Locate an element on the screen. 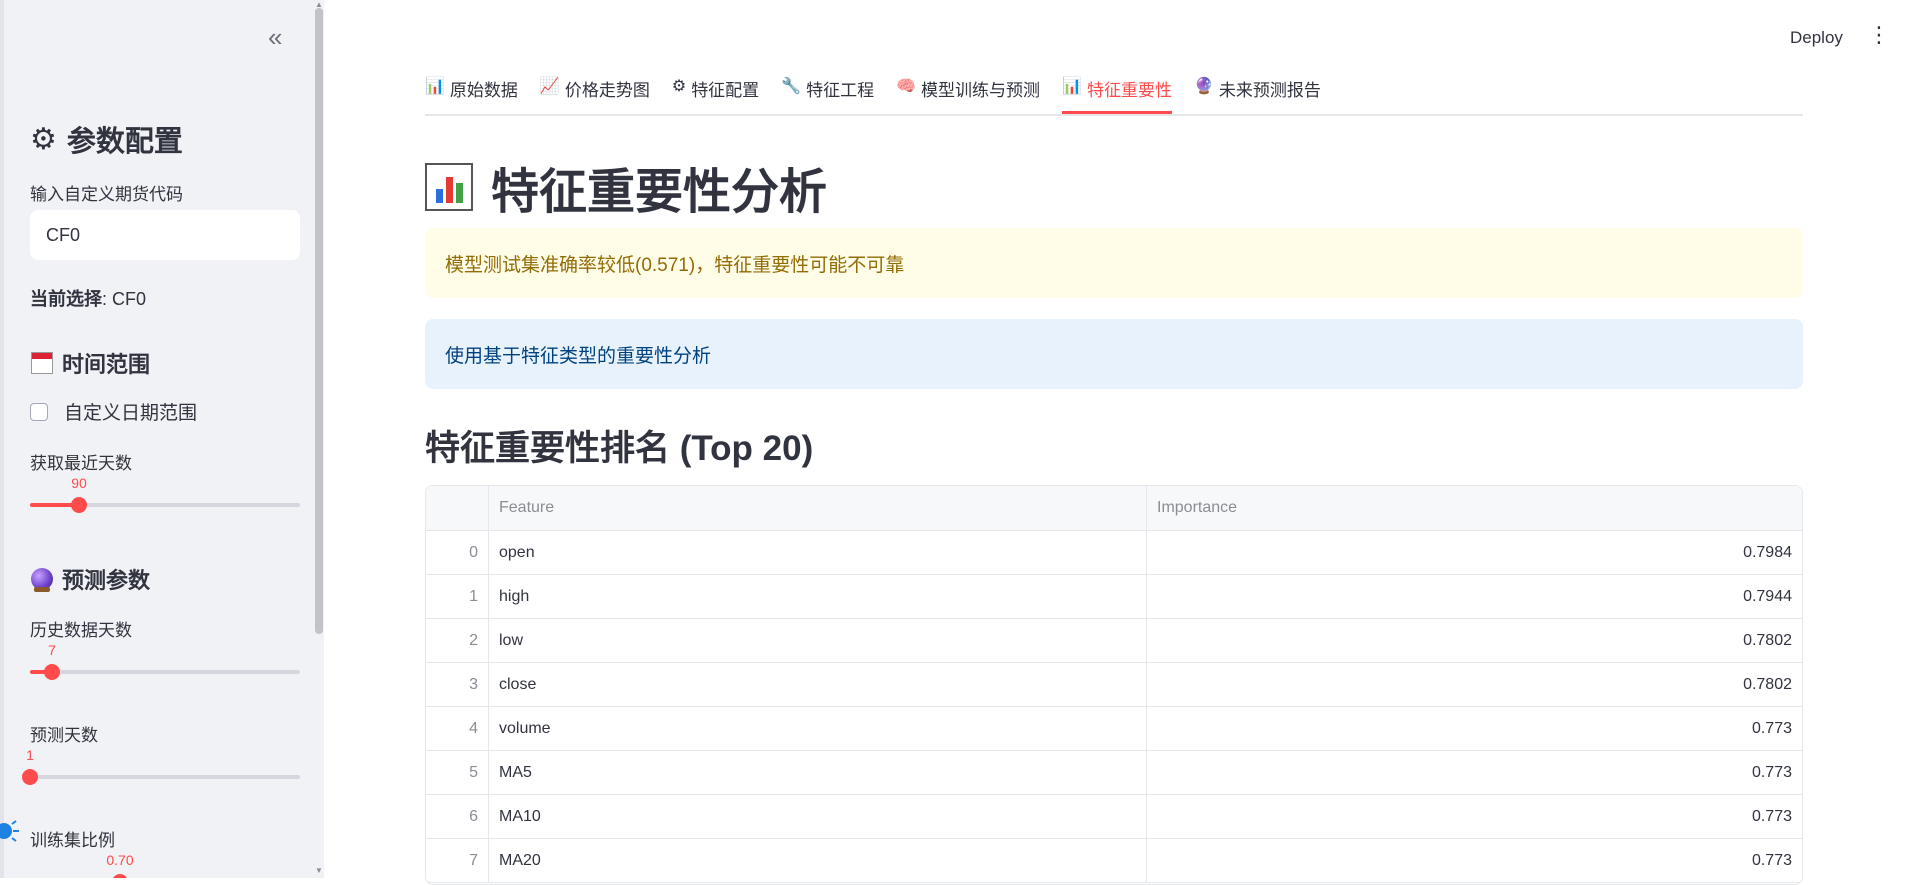  feature-cell: volume is located at coordinates (818, 728).